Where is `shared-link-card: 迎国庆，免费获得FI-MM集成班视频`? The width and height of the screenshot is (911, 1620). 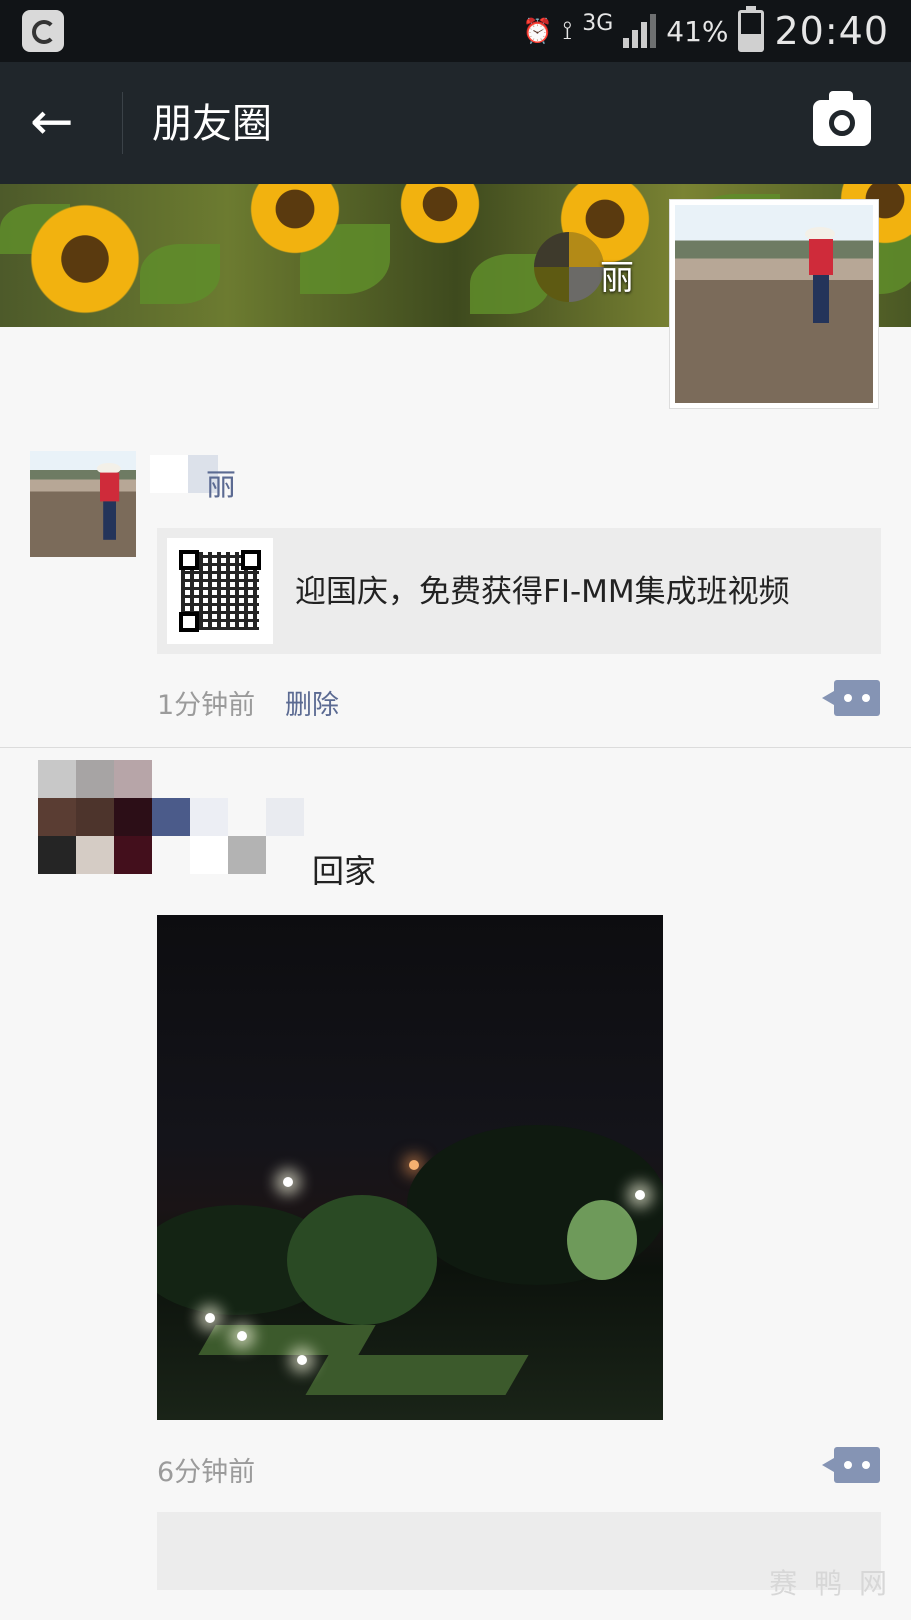 shared-link-card: 迎国庆，免费获得FI-MM集成班视频 is located at coordinates (519, 591).